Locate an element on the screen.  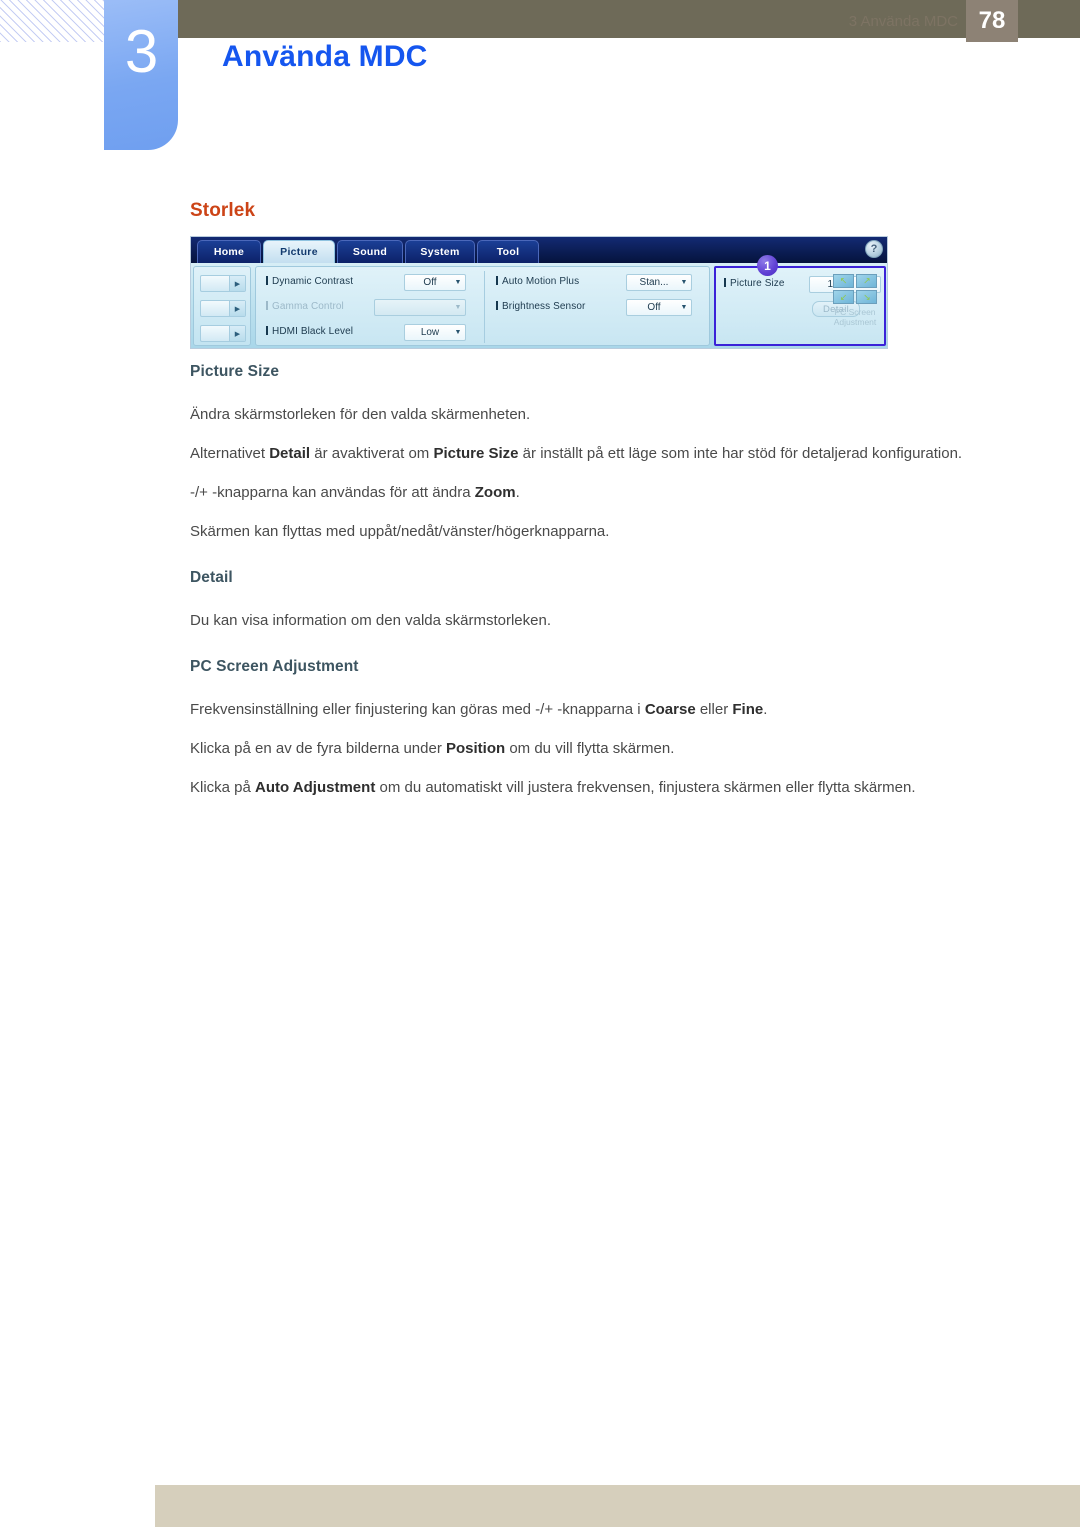
arrow-up-left-icon: ↖ is located at coordinates (843, 281).